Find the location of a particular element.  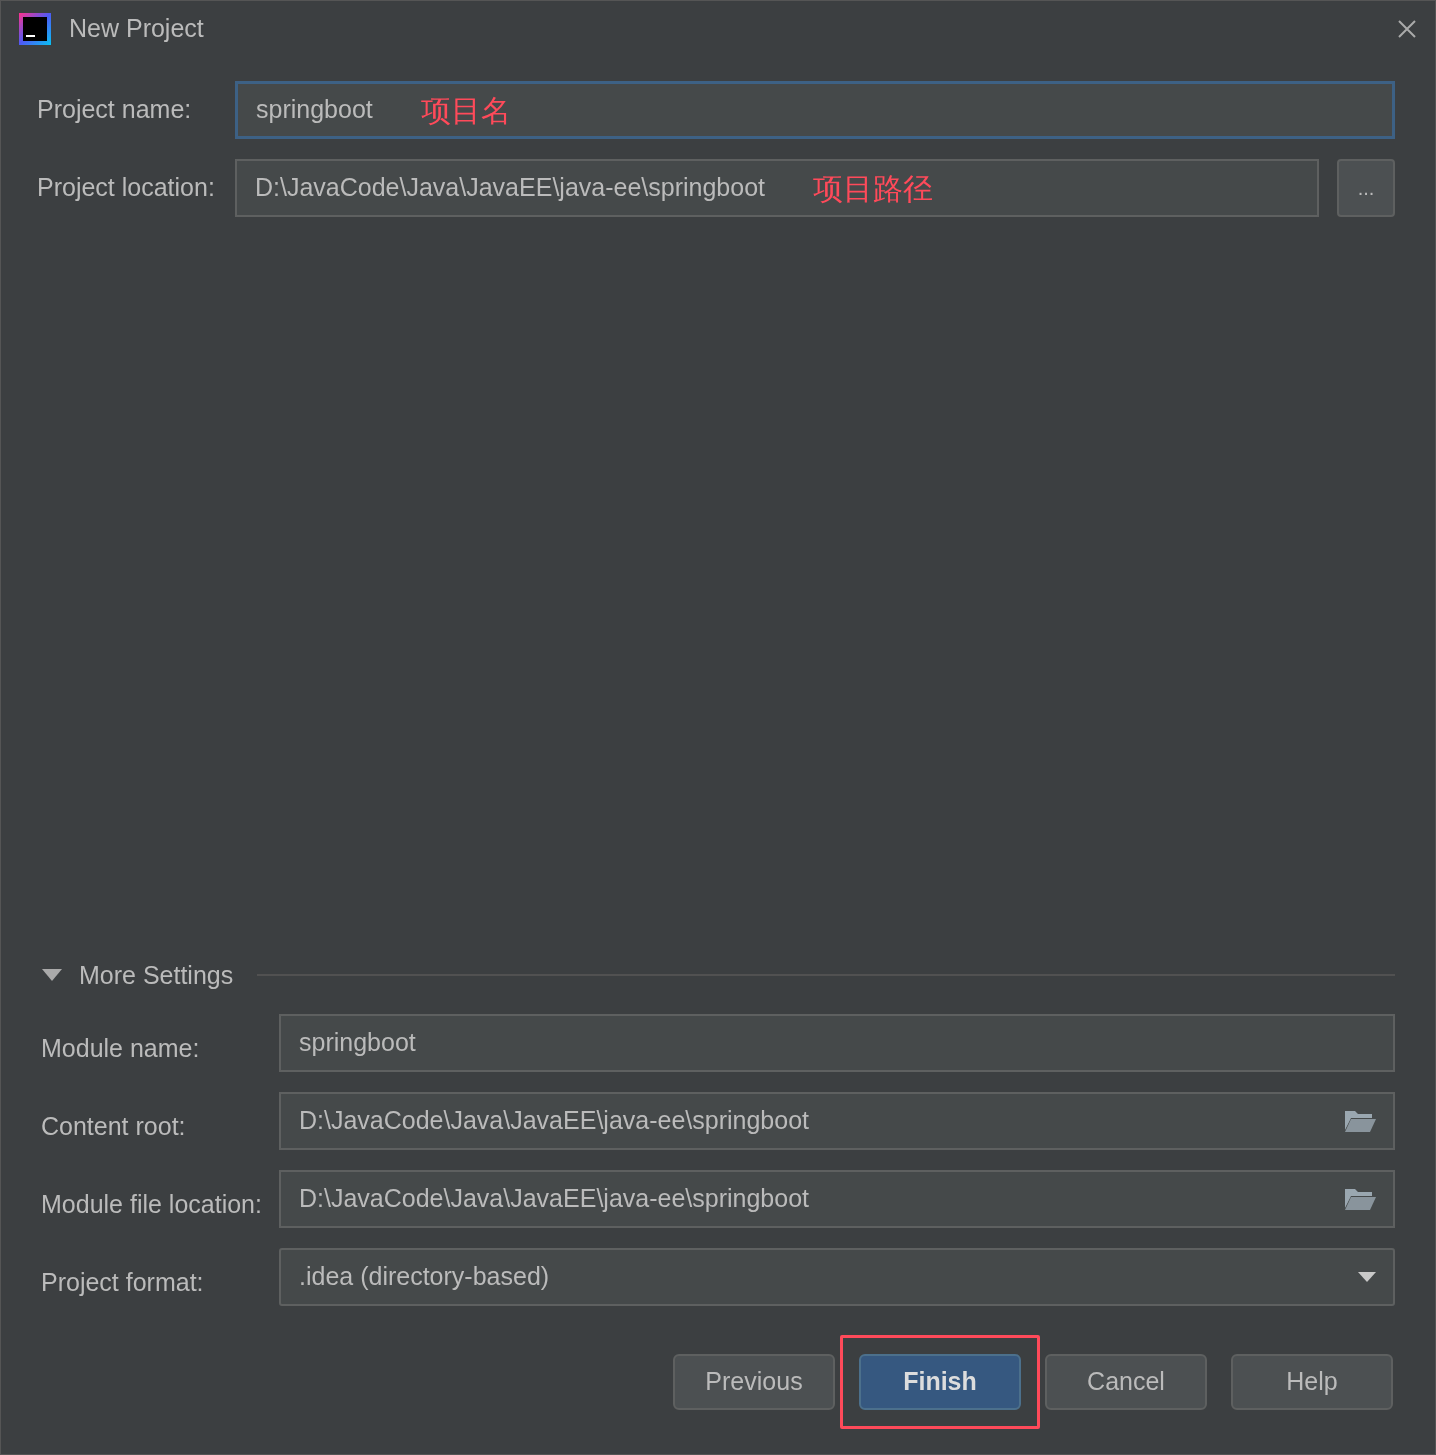

field-label: Project name: is located at coordinates (115, 110).